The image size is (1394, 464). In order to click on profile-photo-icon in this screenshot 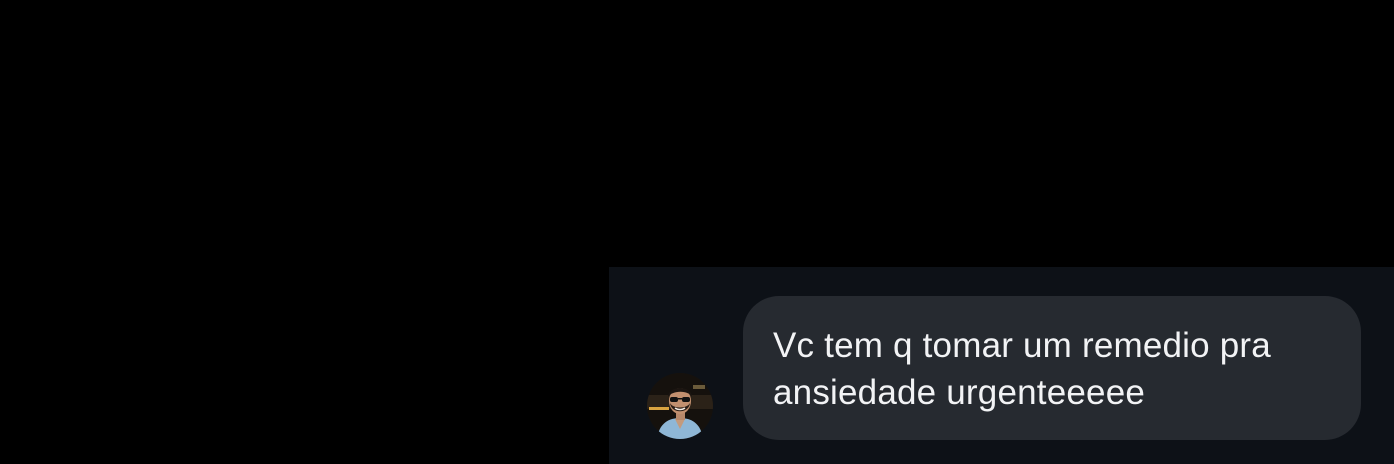, I will do `click(680, 406)`.